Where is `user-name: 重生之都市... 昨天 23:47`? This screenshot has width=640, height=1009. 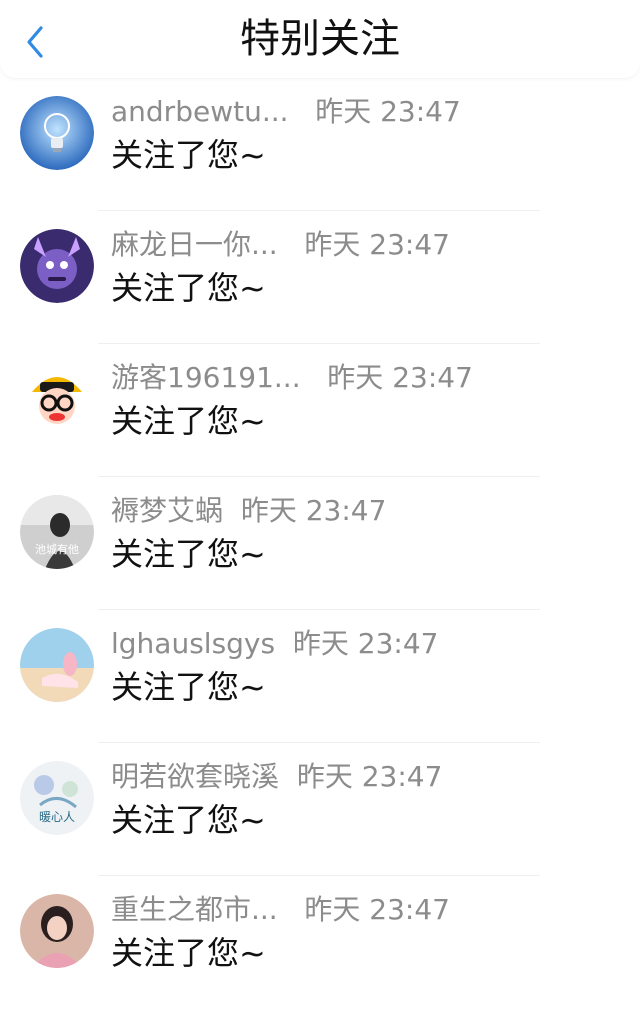
user-name: 重生之都市... 昨天 23:47 is located at coordinates (280, 910).